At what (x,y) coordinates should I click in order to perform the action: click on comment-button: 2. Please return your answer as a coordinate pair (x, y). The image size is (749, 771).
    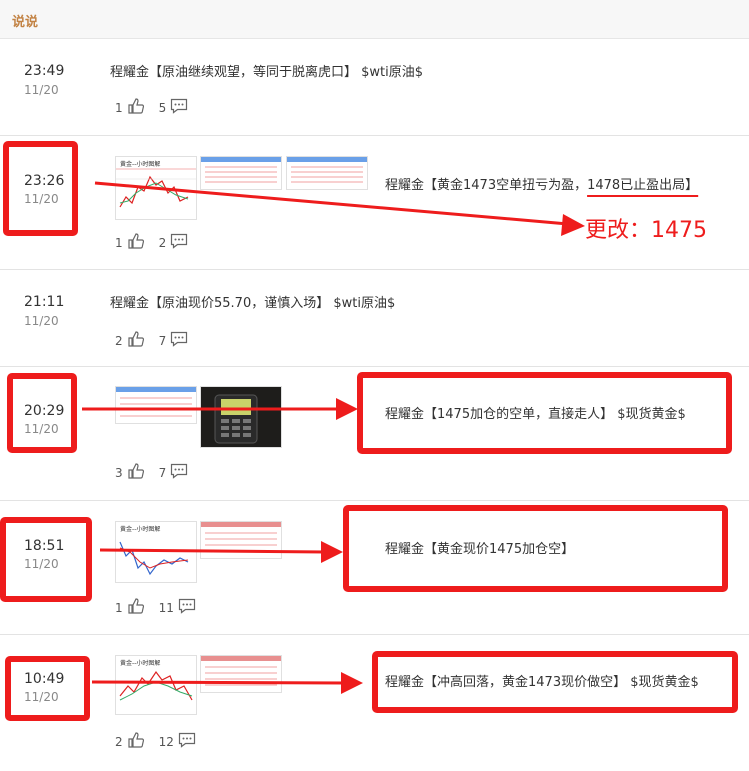
    Looking at the image, I should click on (174, 242).